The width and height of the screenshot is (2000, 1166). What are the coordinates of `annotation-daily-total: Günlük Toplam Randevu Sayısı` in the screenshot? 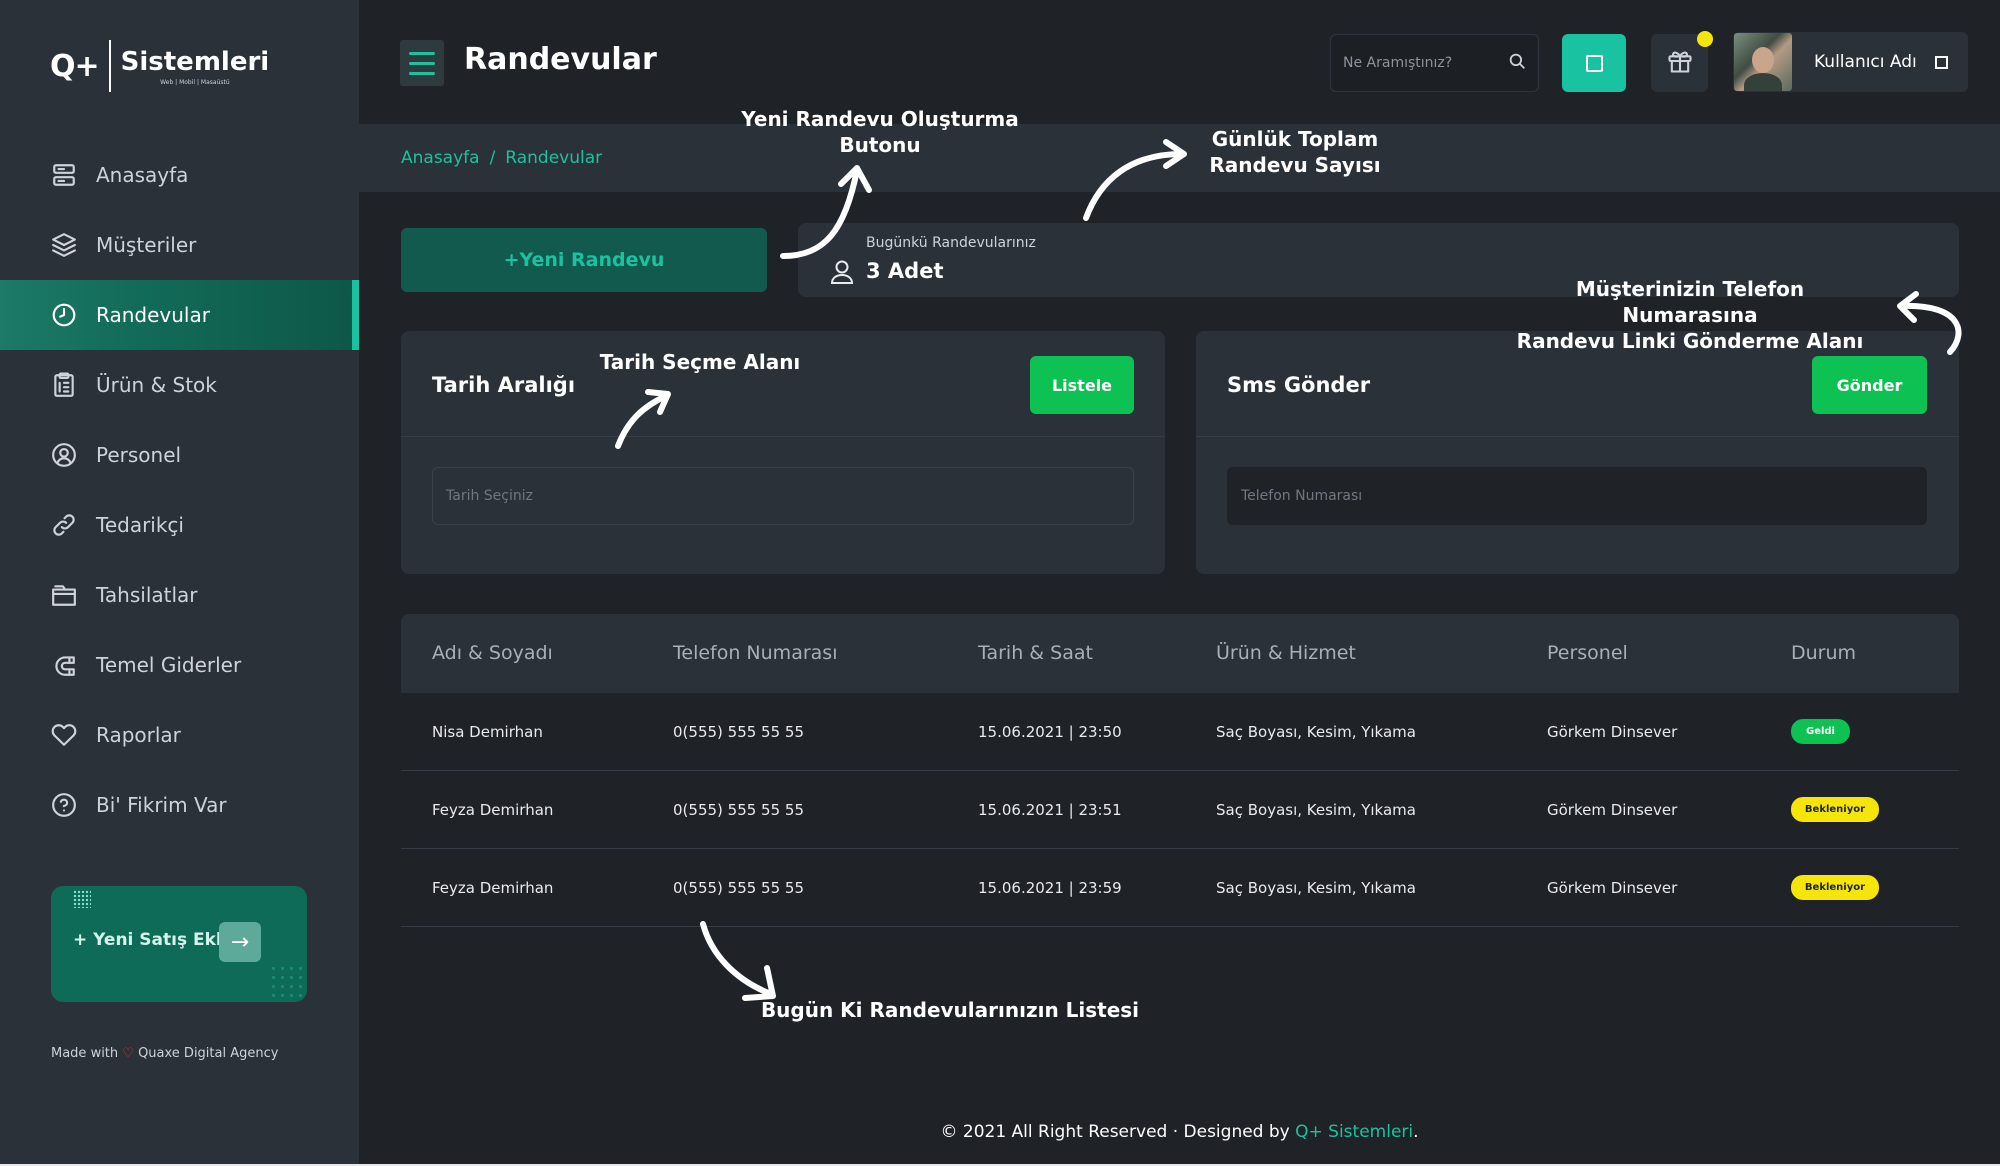 It's located at (1295, 152).